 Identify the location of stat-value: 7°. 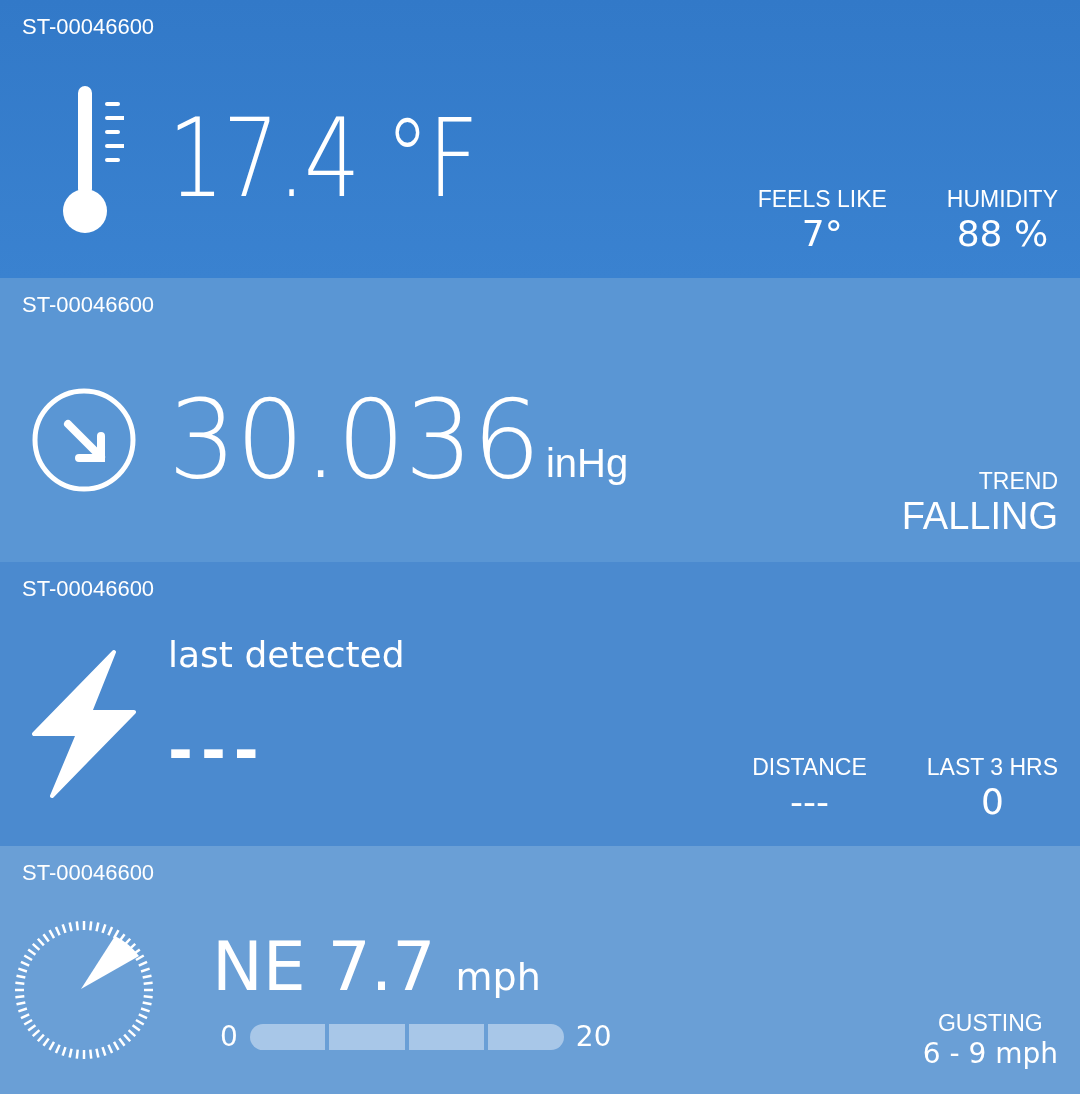
(822, 233).